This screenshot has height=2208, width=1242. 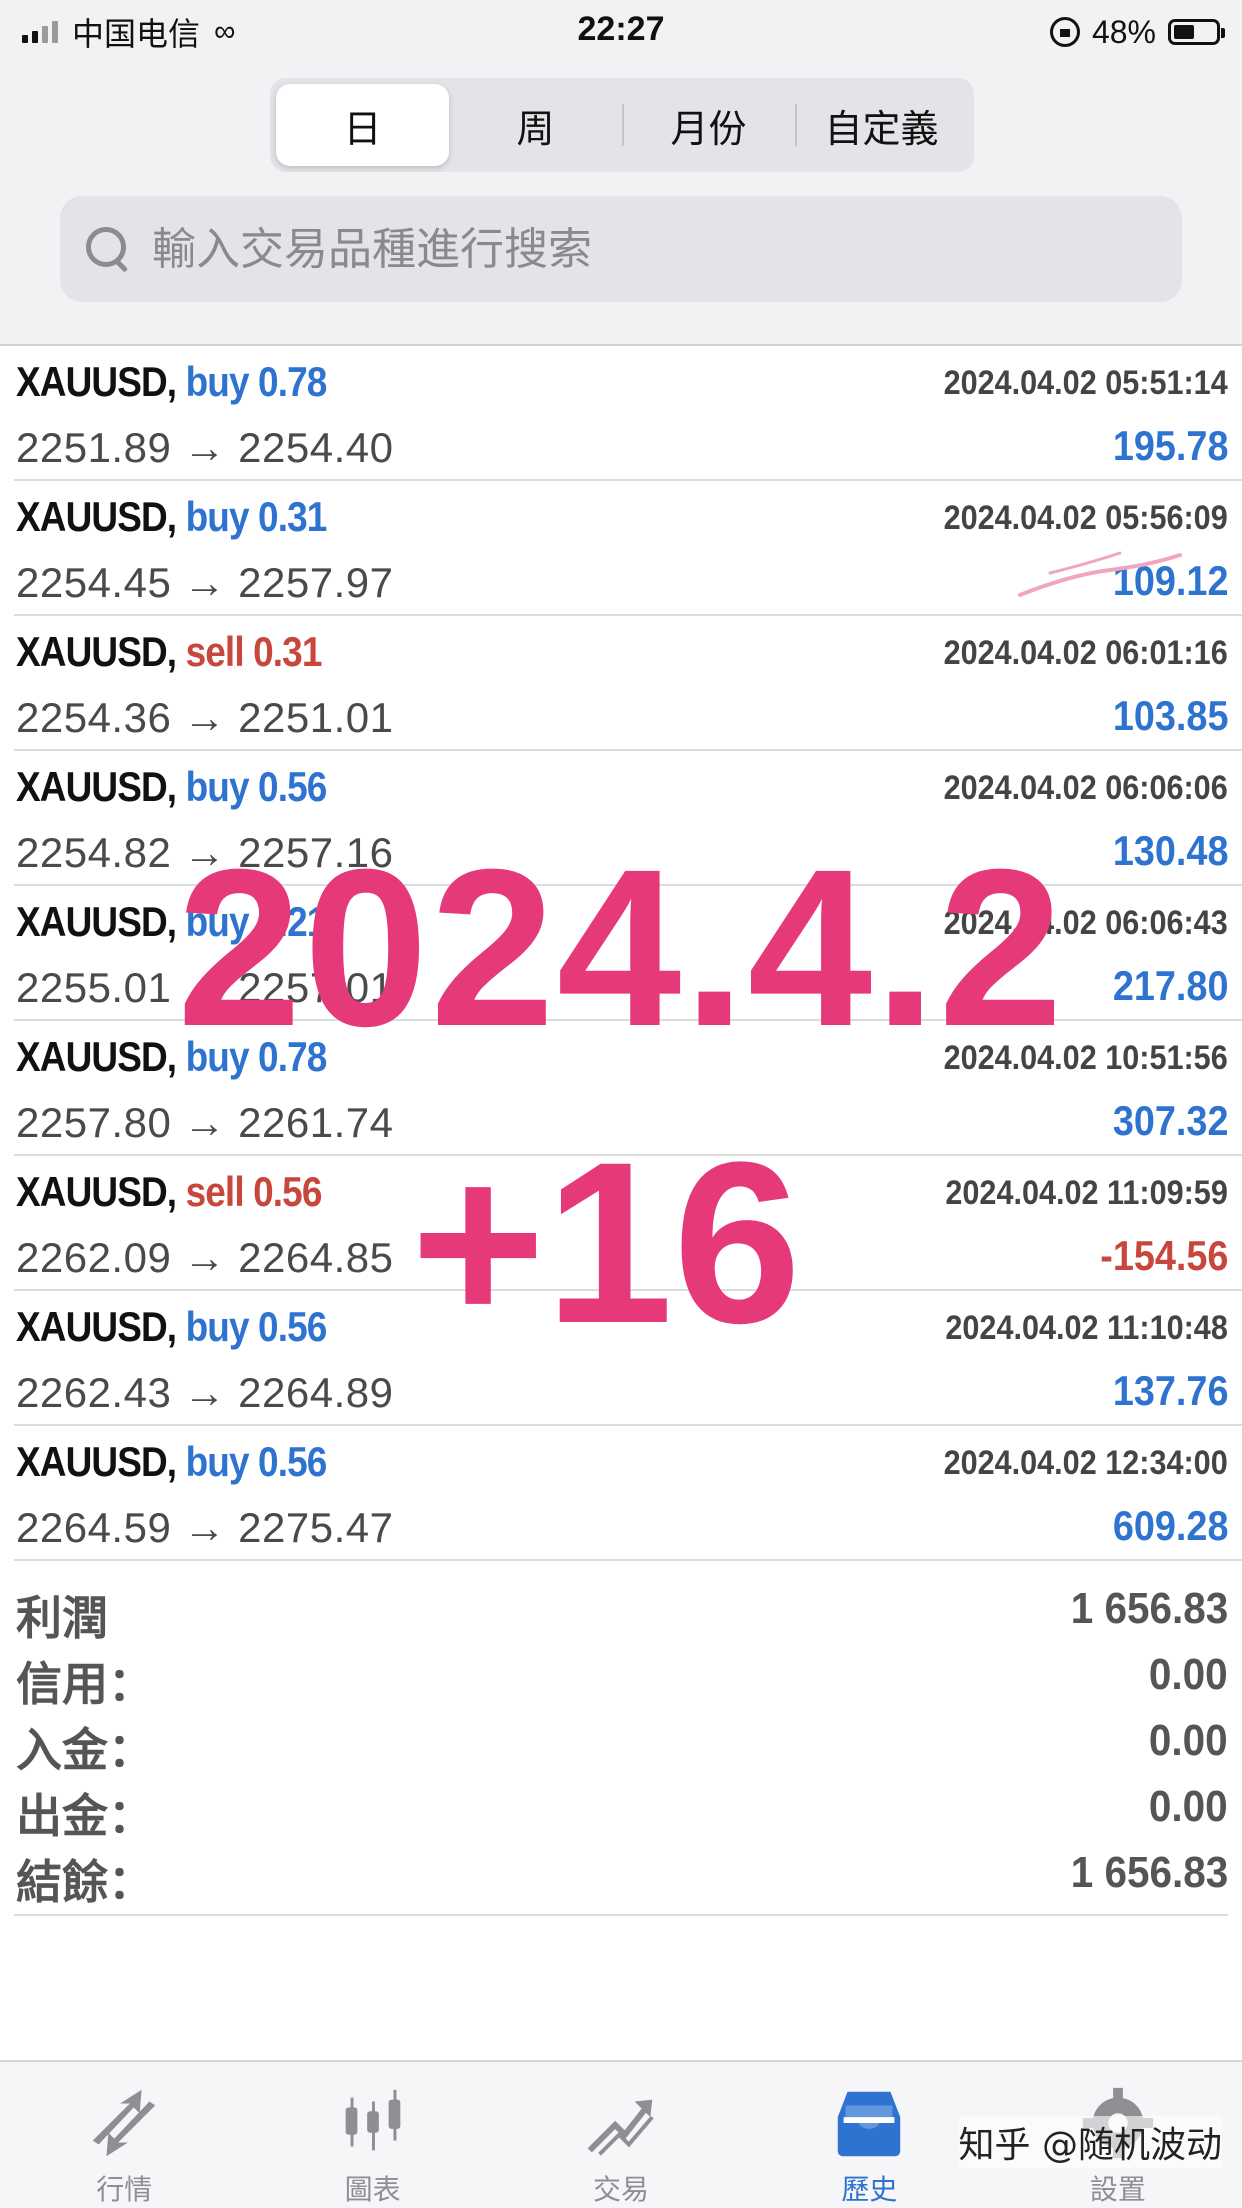 I want to click on history-header: 日 周 月份 自定義, so click(x=621, y=205).